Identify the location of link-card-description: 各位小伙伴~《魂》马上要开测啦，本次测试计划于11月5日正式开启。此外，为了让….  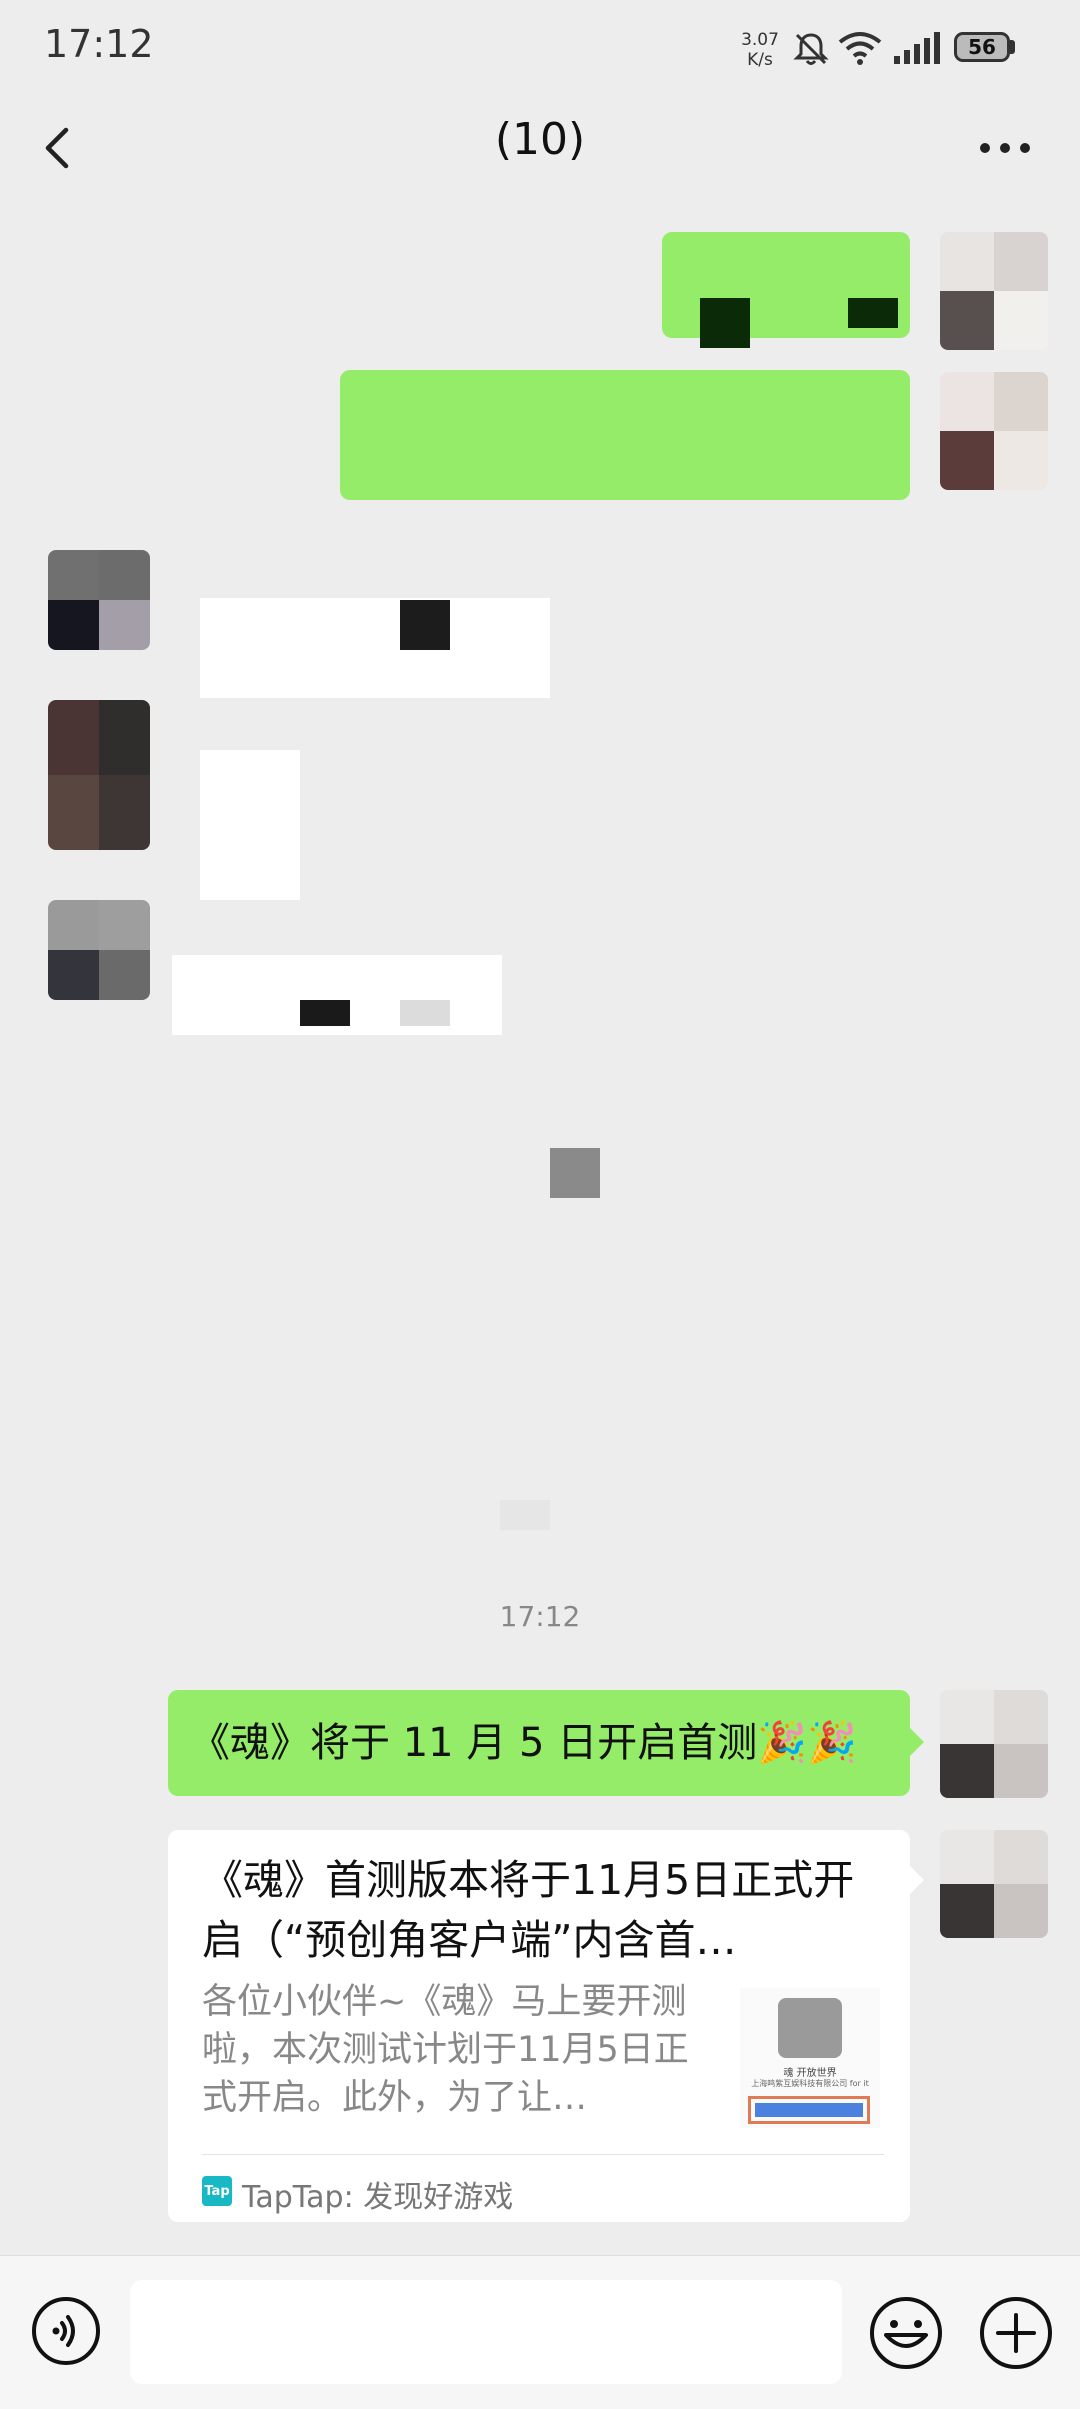
(445, 2050).